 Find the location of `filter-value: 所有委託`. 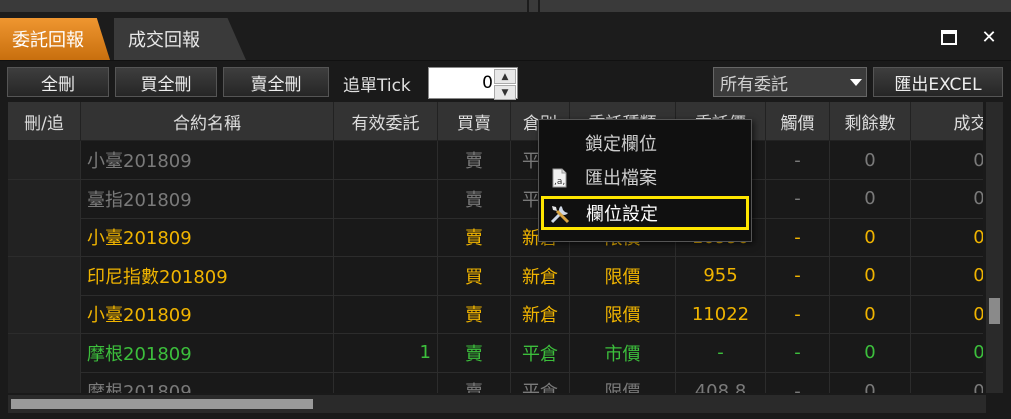

filter-value: 所有委託 is located at coordinates (754, 84).